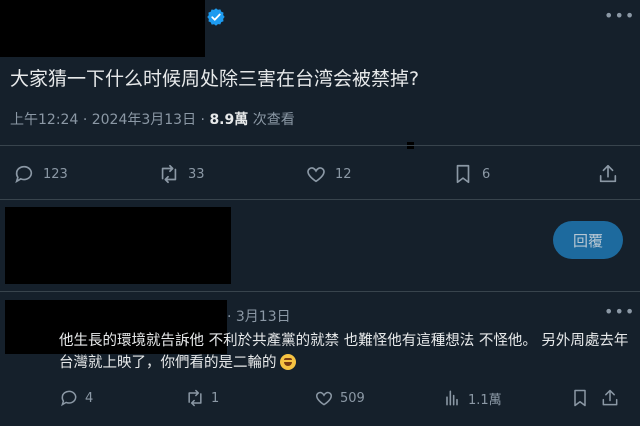 The width and height of the screenshot is (640, 426). Describe the element at coordinates (343, 174) in the screenshot. I see `like-count: 12` at that location.